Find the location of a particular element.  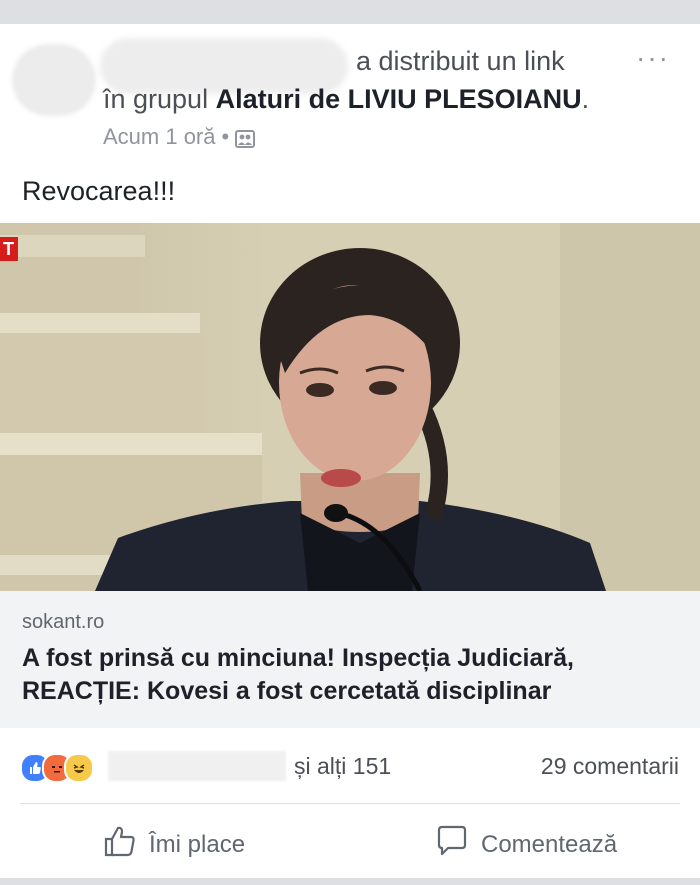

haha-reaction-icon is located at coordinates (79, 768).